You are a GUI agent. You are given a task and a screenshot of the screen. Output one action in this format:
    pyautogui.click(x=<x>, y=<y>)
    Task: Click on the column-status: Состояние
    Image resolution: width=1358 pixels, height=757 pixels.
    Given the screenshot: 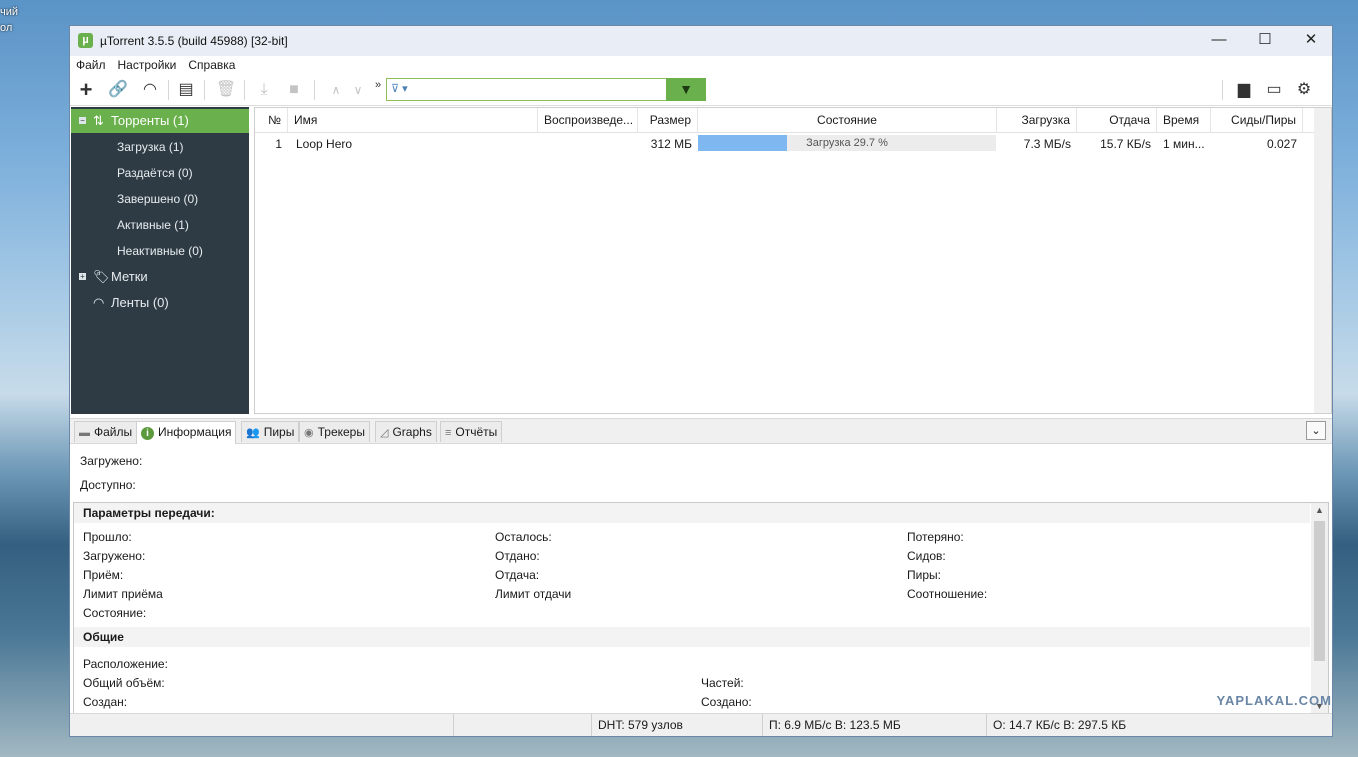 What is the action you would take?
    pyautogui.click(x=847, y=120)
    